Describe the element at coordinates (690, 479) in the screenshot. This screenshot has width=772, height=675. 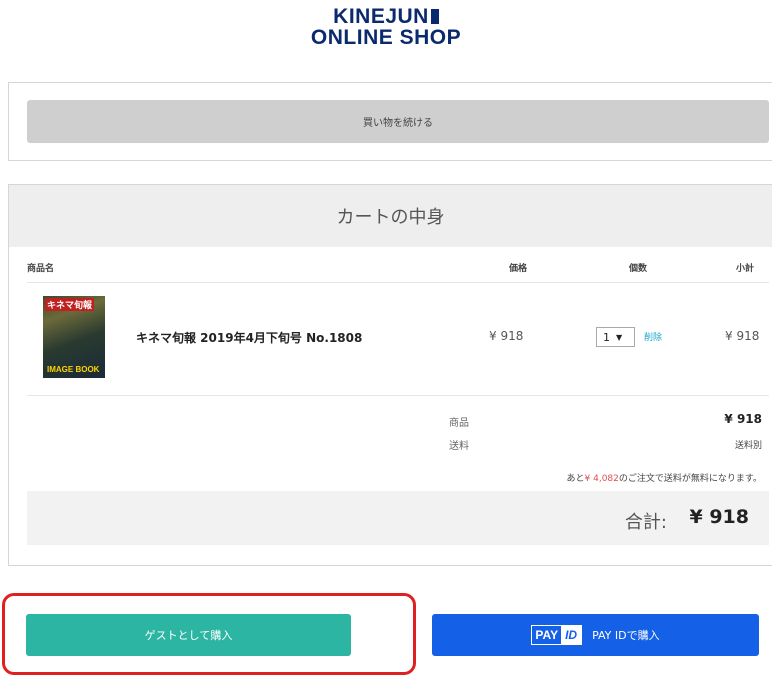
I see `note-suffix: のご注文で送料が無料になります。` at that location.